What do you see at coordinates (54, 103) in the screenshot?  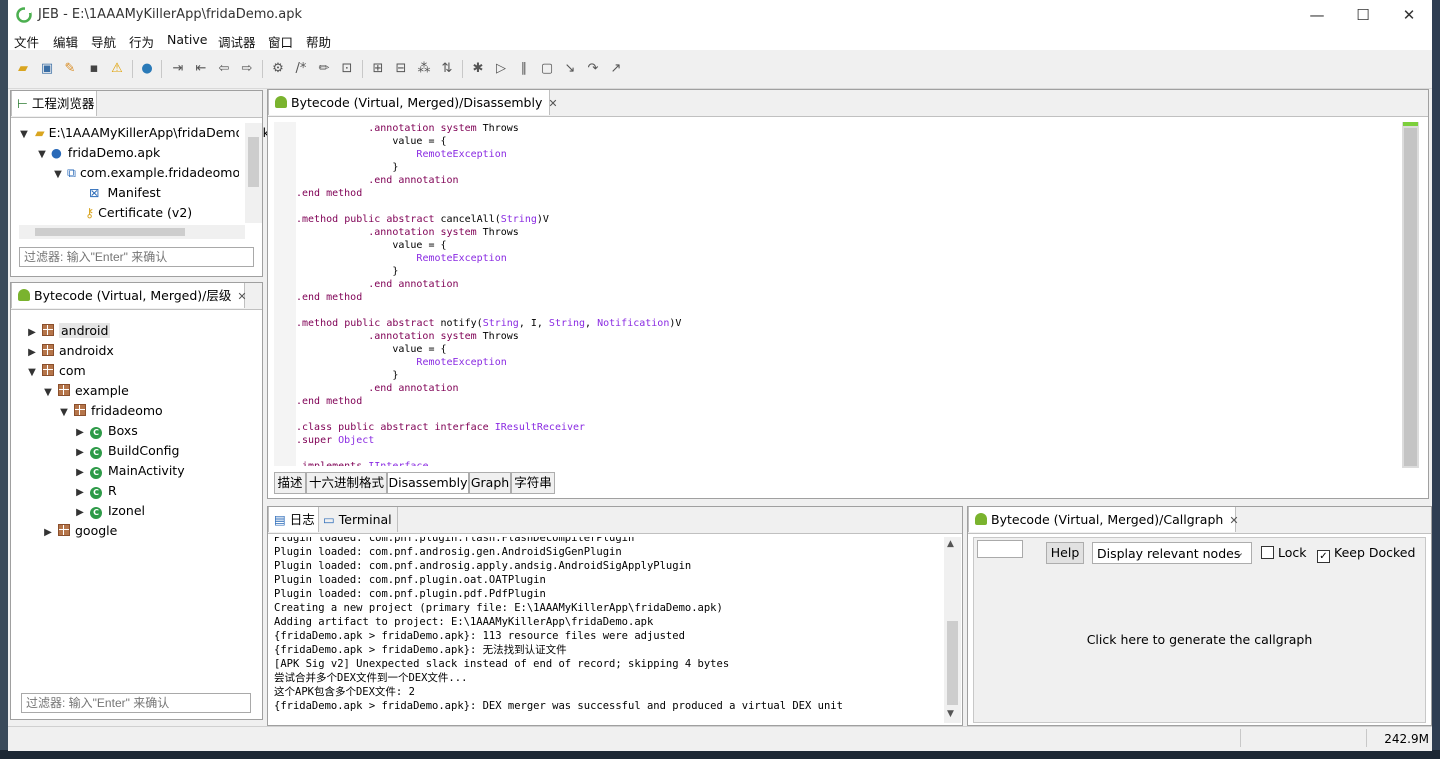 I see `tab-project-explorer: ⊢ 工程浏览器` at bounding box center [54, 103].